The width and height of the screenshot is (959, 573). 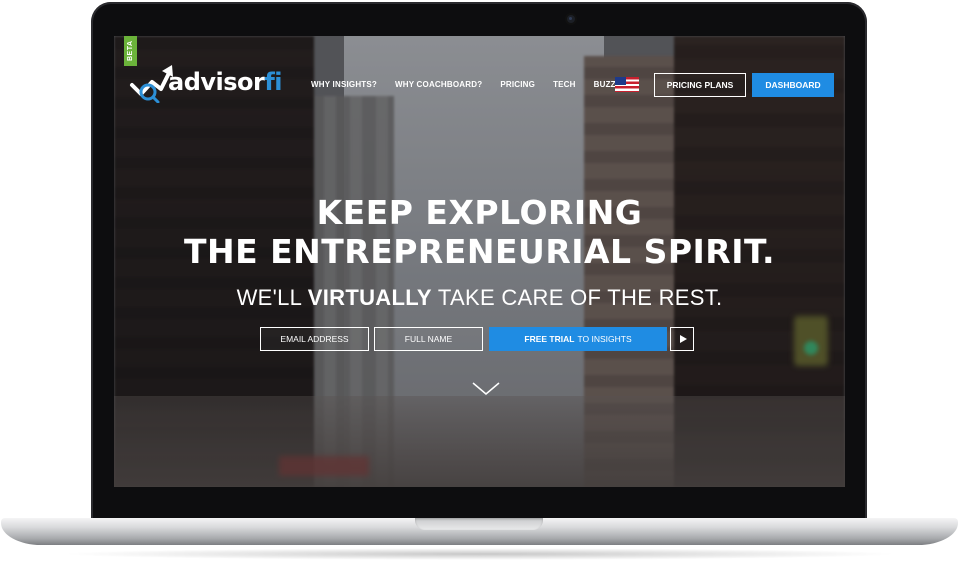 What do you see at coordinates (428, 339) in the screenshot?
I see `full-name-field` at bounding box center [428, 339].